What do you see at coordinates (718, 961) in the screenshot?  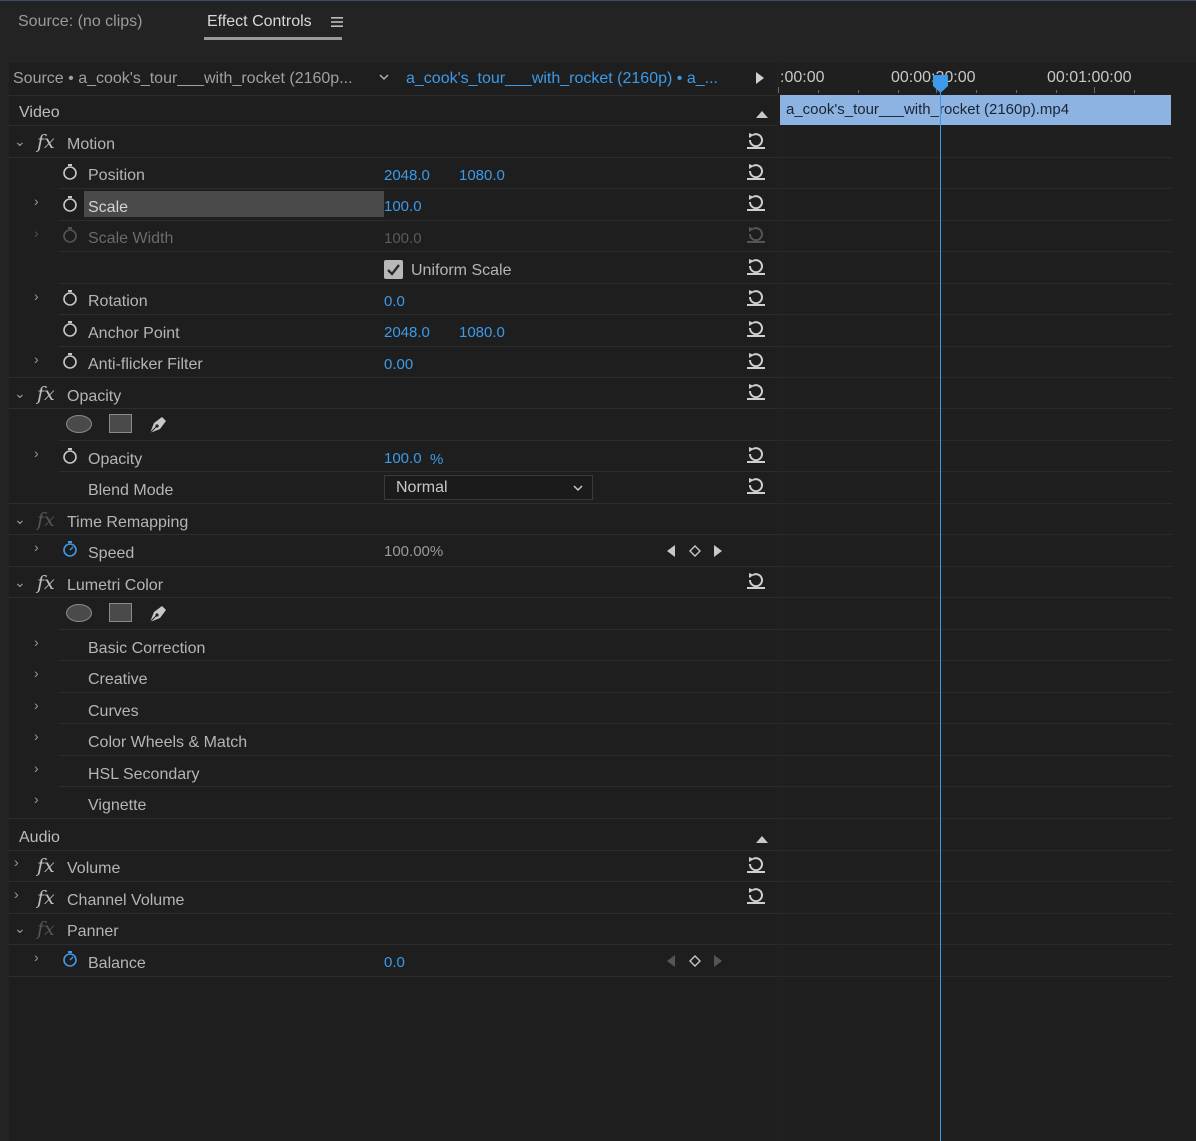 I see `balance-next-keyframe-icon` at bounding box center [718, 961].